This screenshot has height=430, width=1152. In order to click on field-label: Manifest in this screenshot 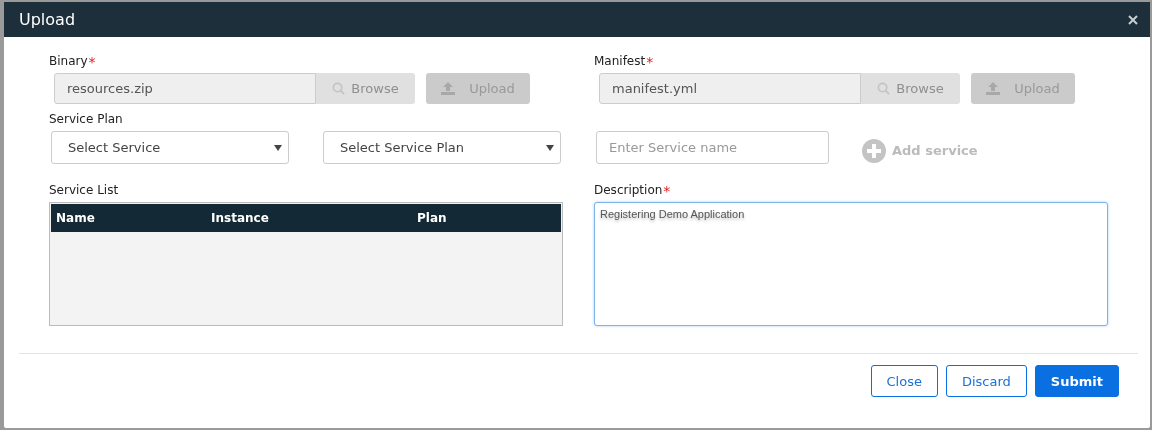, I will do `click(620, 61)`.